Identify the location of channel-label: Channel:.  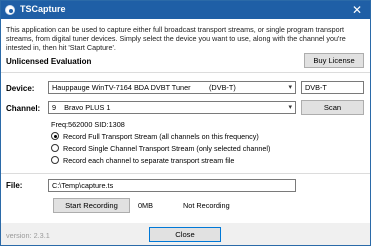
(23, 108).